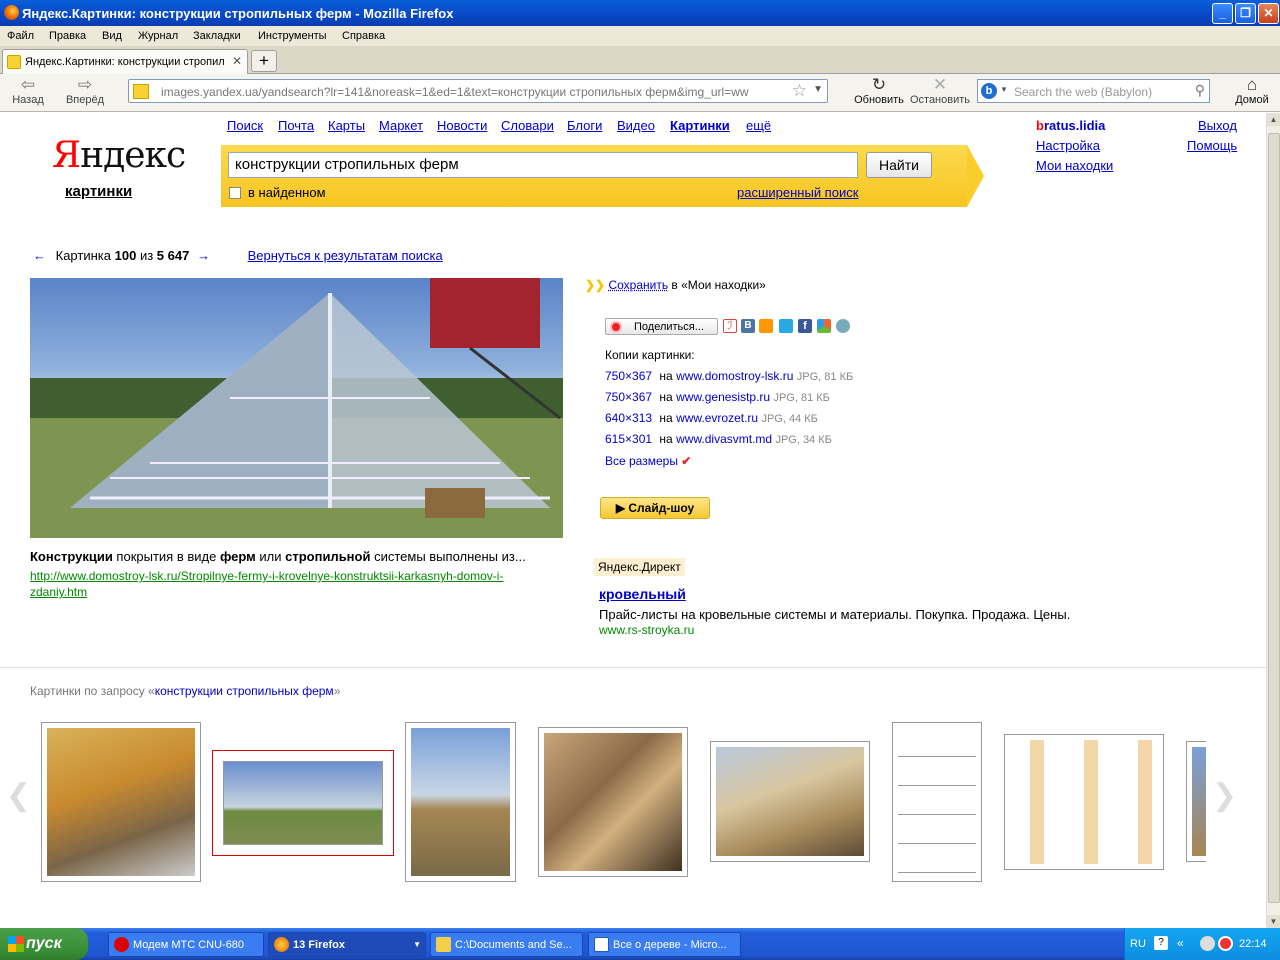 The image size is (1280, 960). Describe the element at coordinates (296, 125) in the screenshot. I see `service-mail: Почта` at that location.